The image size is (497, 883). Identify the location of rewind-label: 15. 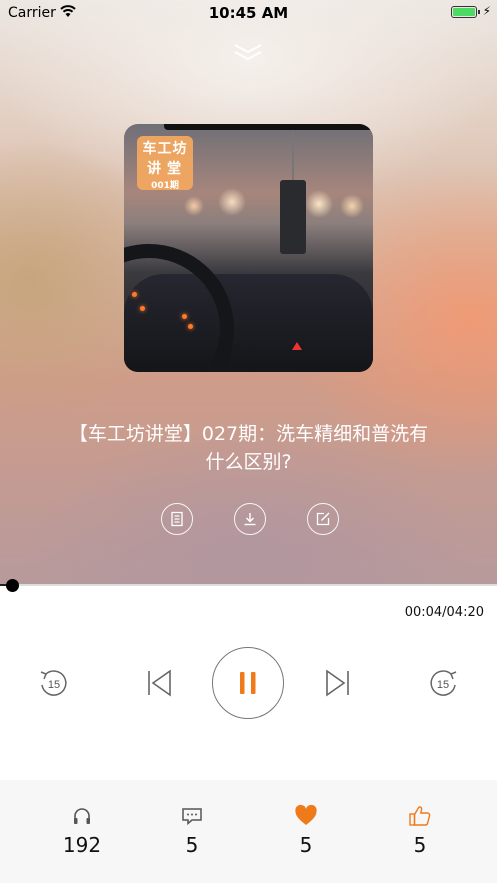
(54, 685).